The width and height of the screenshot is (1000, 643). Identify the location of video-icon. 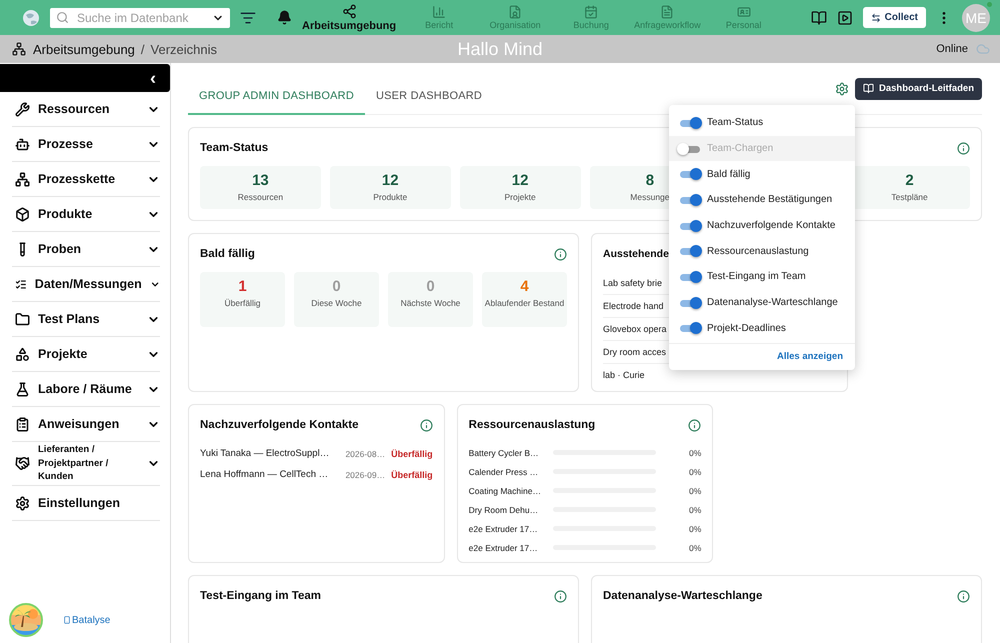
(844, 18).